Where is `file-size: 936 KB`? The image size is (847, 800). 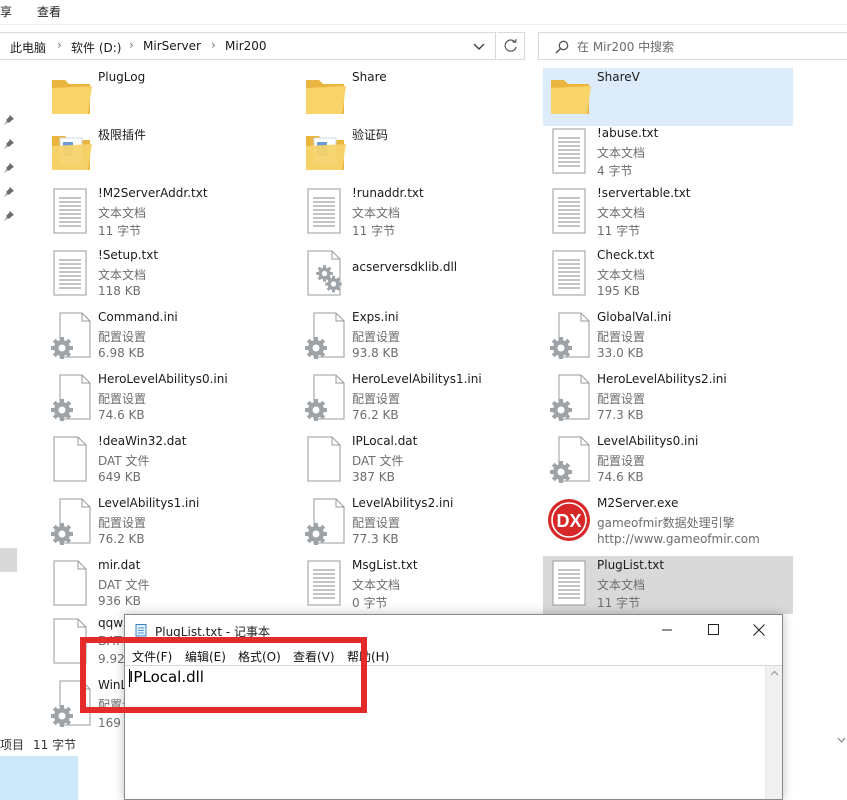
file-size: 936 KB is located at coordinates (119, 601).